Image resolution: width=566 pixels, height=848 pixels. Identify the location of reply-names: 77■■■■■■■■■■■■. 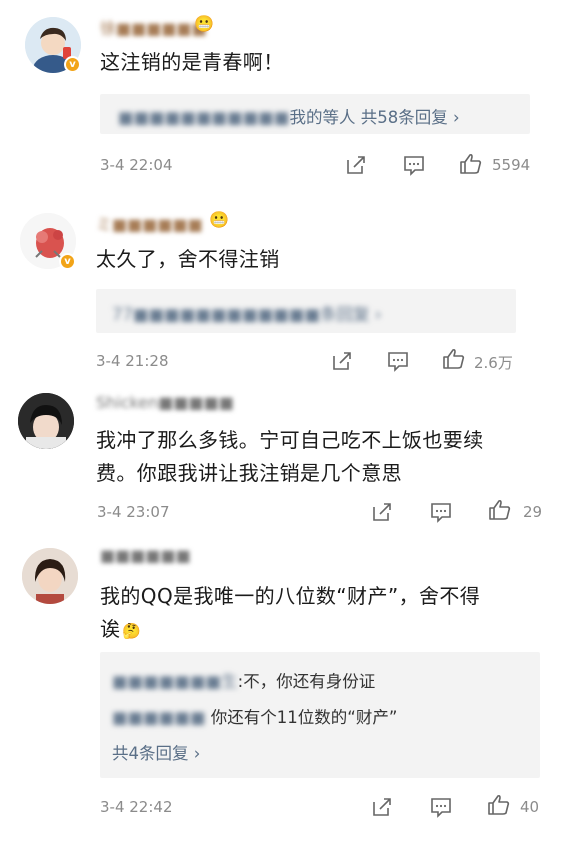
(216, 314).